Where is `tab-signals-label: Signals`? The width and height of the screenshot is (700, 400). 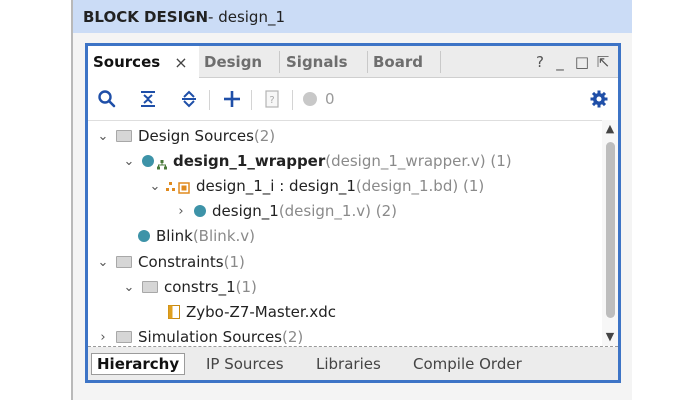 tab-signals-label: Signals is located at coordinates (317, 61).